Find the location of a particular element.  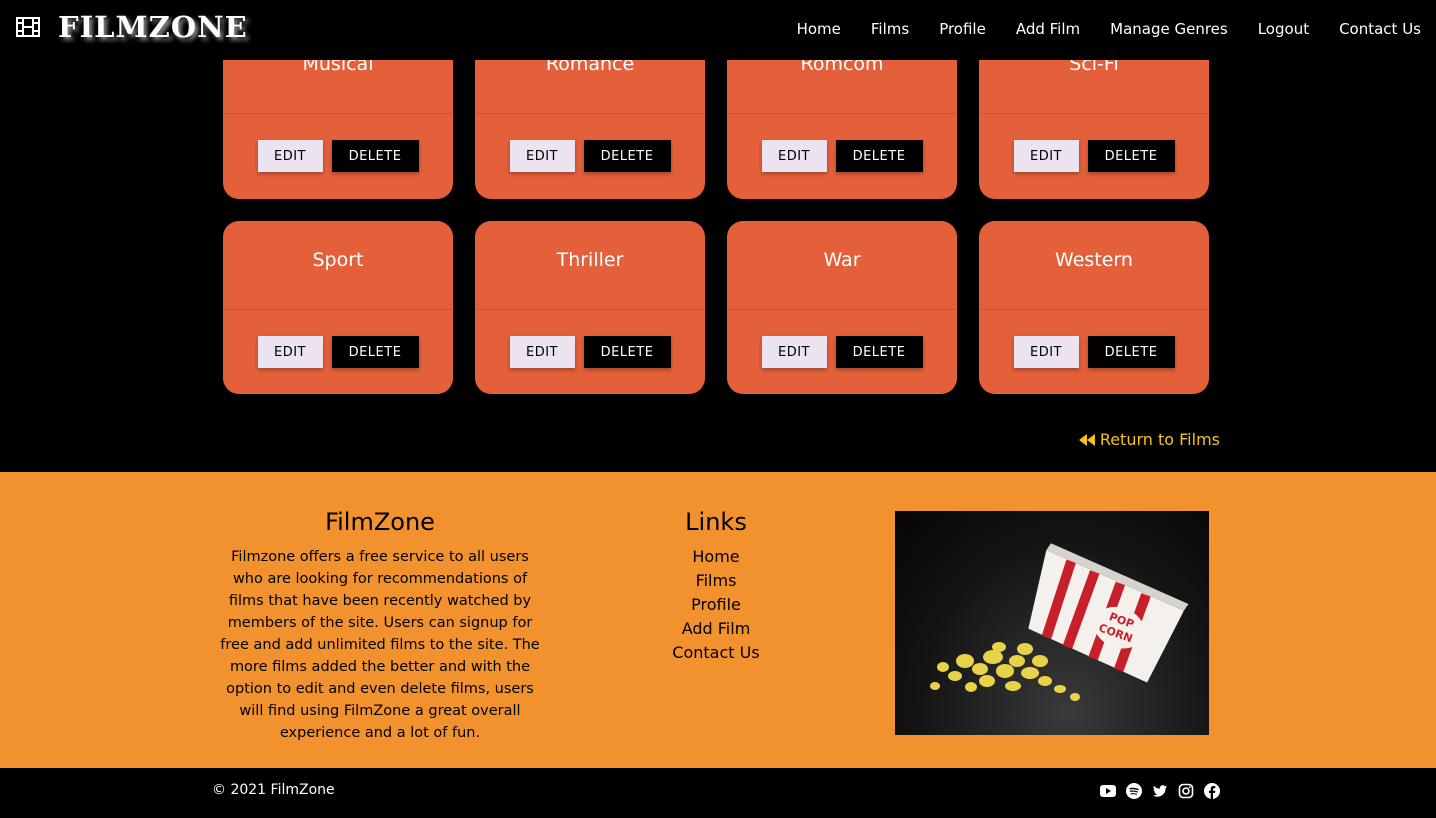

footer-links-list: Home Films Profile Add Film Contact Us is located at coordinates (716, 604).